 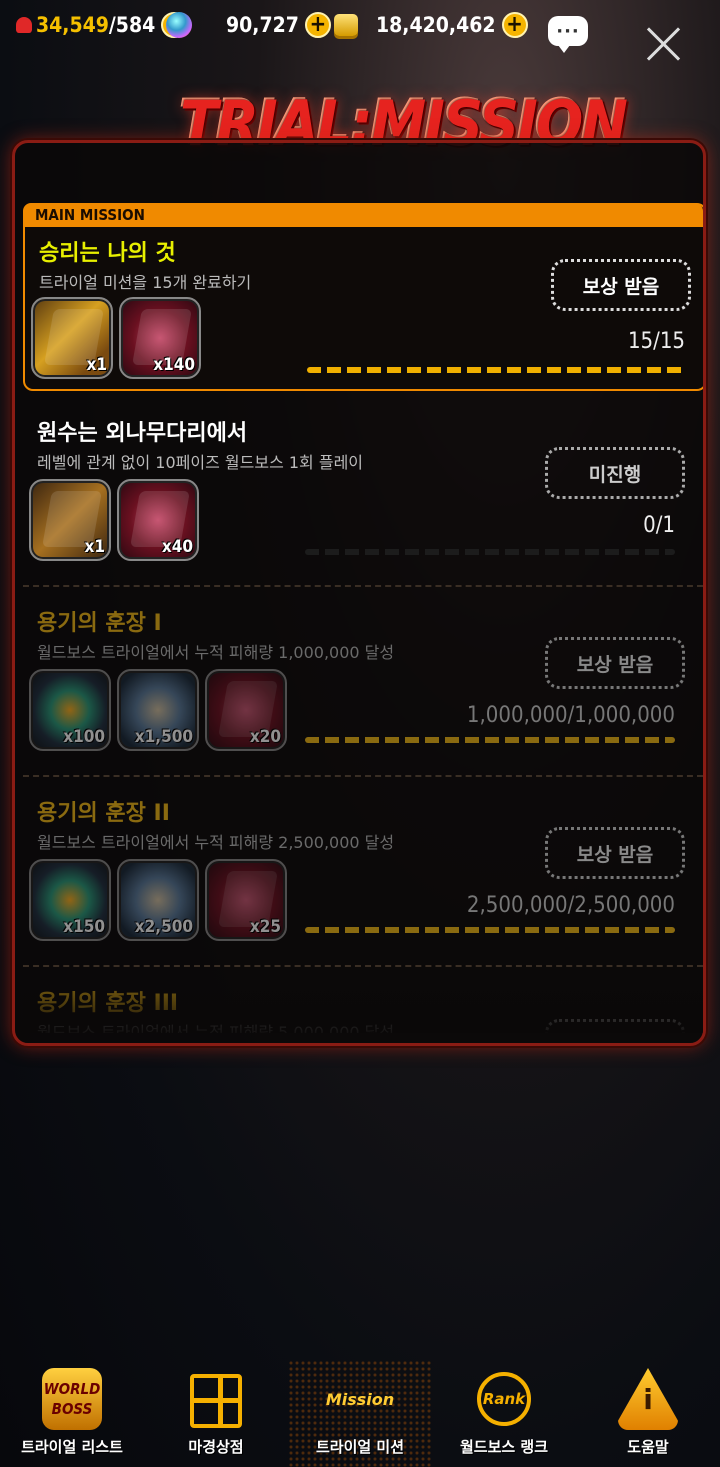 I want to click on nav-help: i 도움말, so click(x=648, y=1413).